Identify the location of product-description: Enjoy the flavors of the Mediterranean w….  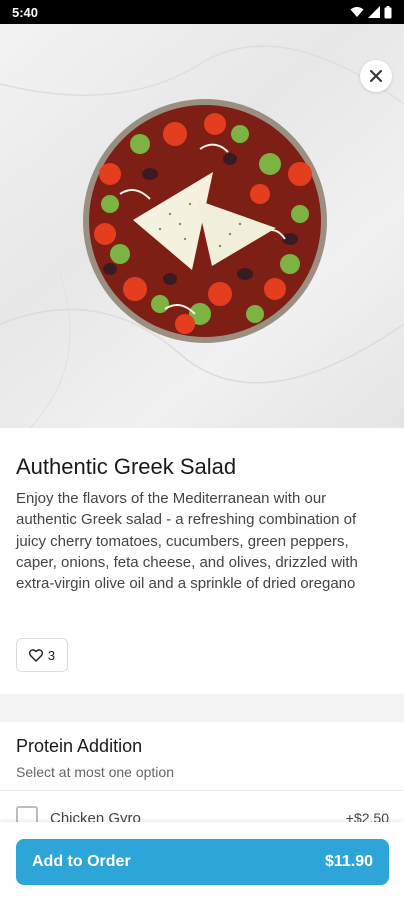
(187, 541).